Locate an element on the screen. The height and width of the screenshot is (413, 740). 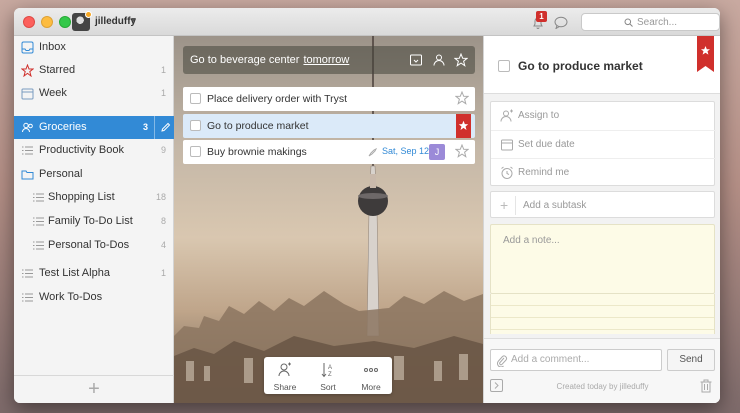
detail-header: Go to produce market is located at coordinates (602, 65).